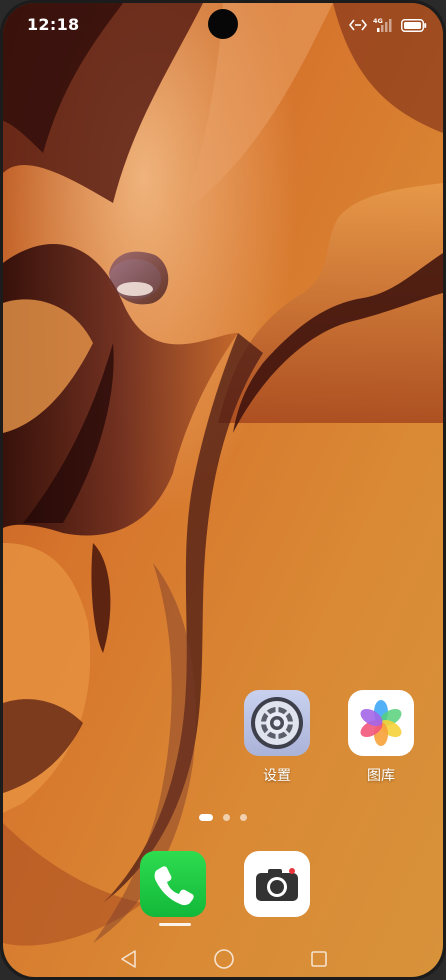 This screenshot has width=446, height=980. I want to click on dock-app-phone, so click(173, 884).